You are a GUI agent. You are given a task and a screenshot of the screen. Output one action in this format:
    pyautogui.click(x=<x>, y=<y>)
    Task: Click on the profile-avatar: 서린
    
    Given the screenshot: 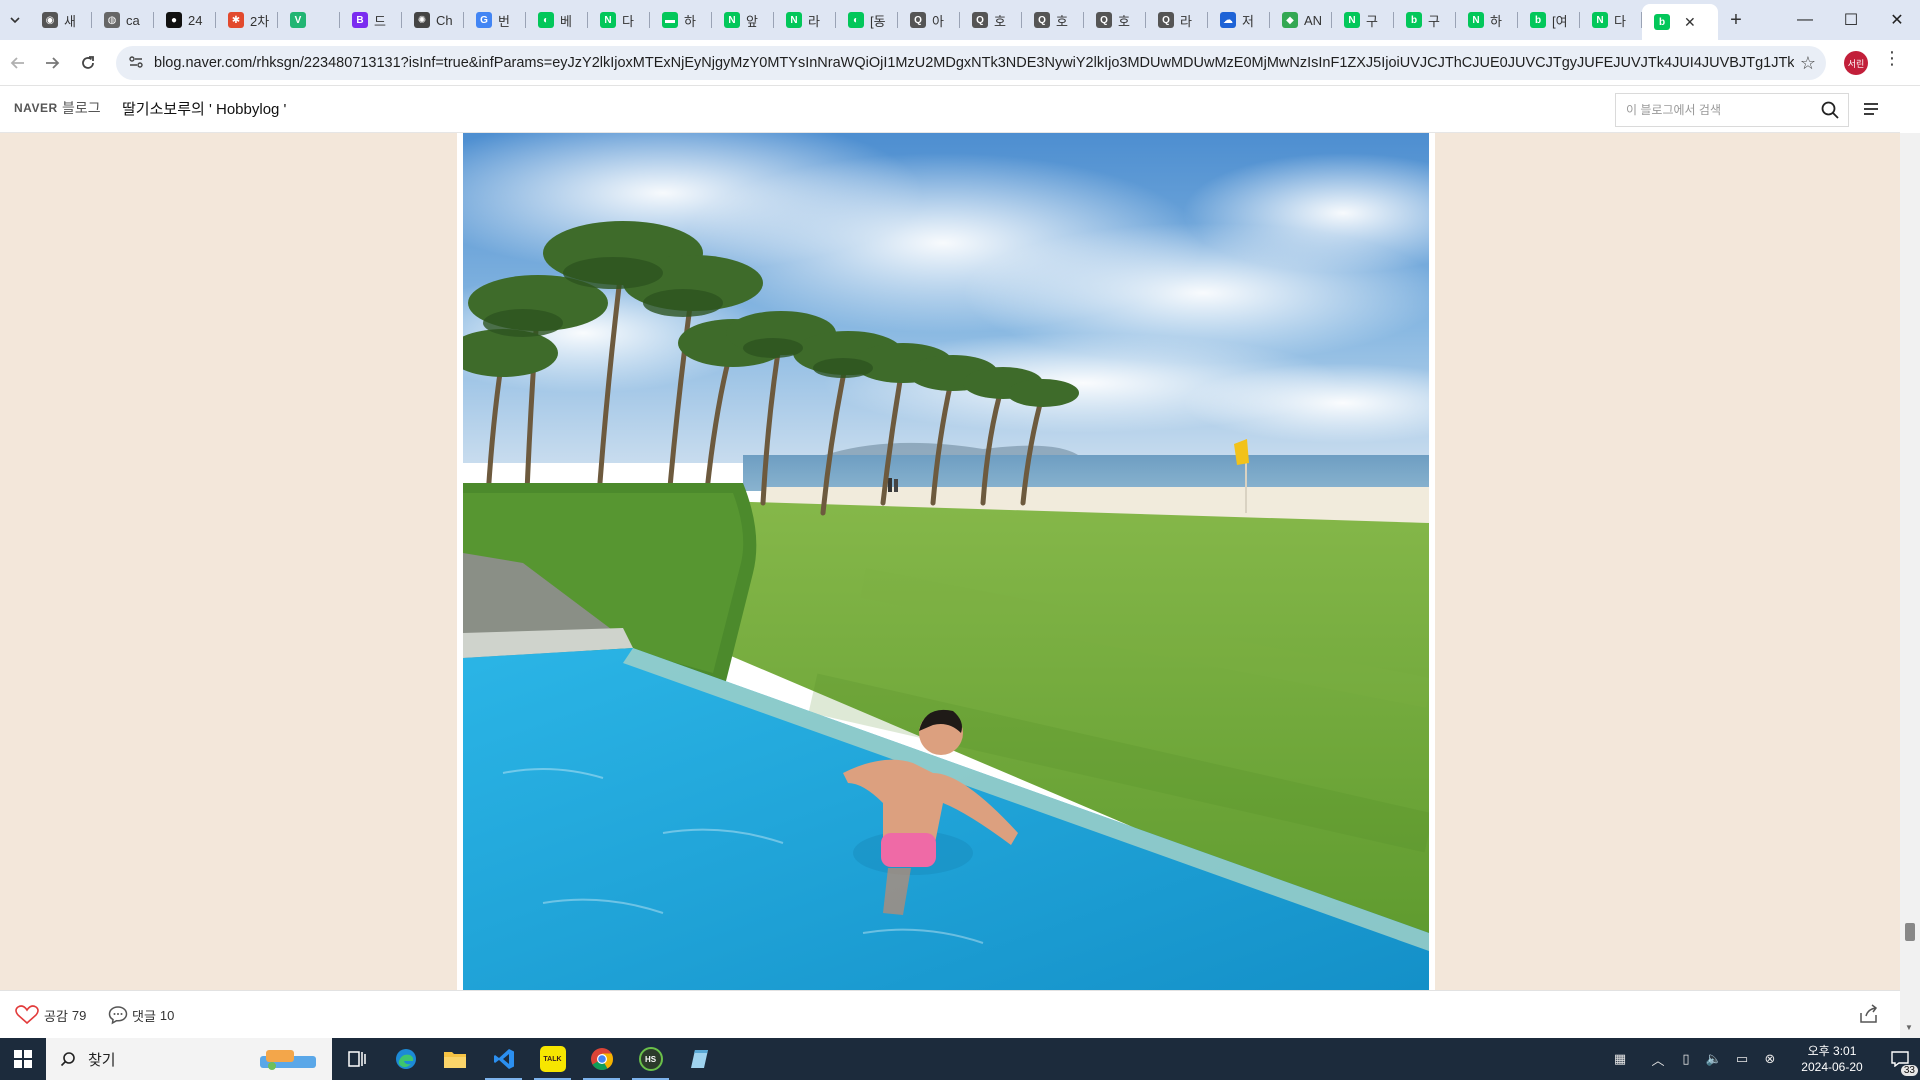 What is the action you would take?
    pyautogui.click(x=1856, y=63)
    